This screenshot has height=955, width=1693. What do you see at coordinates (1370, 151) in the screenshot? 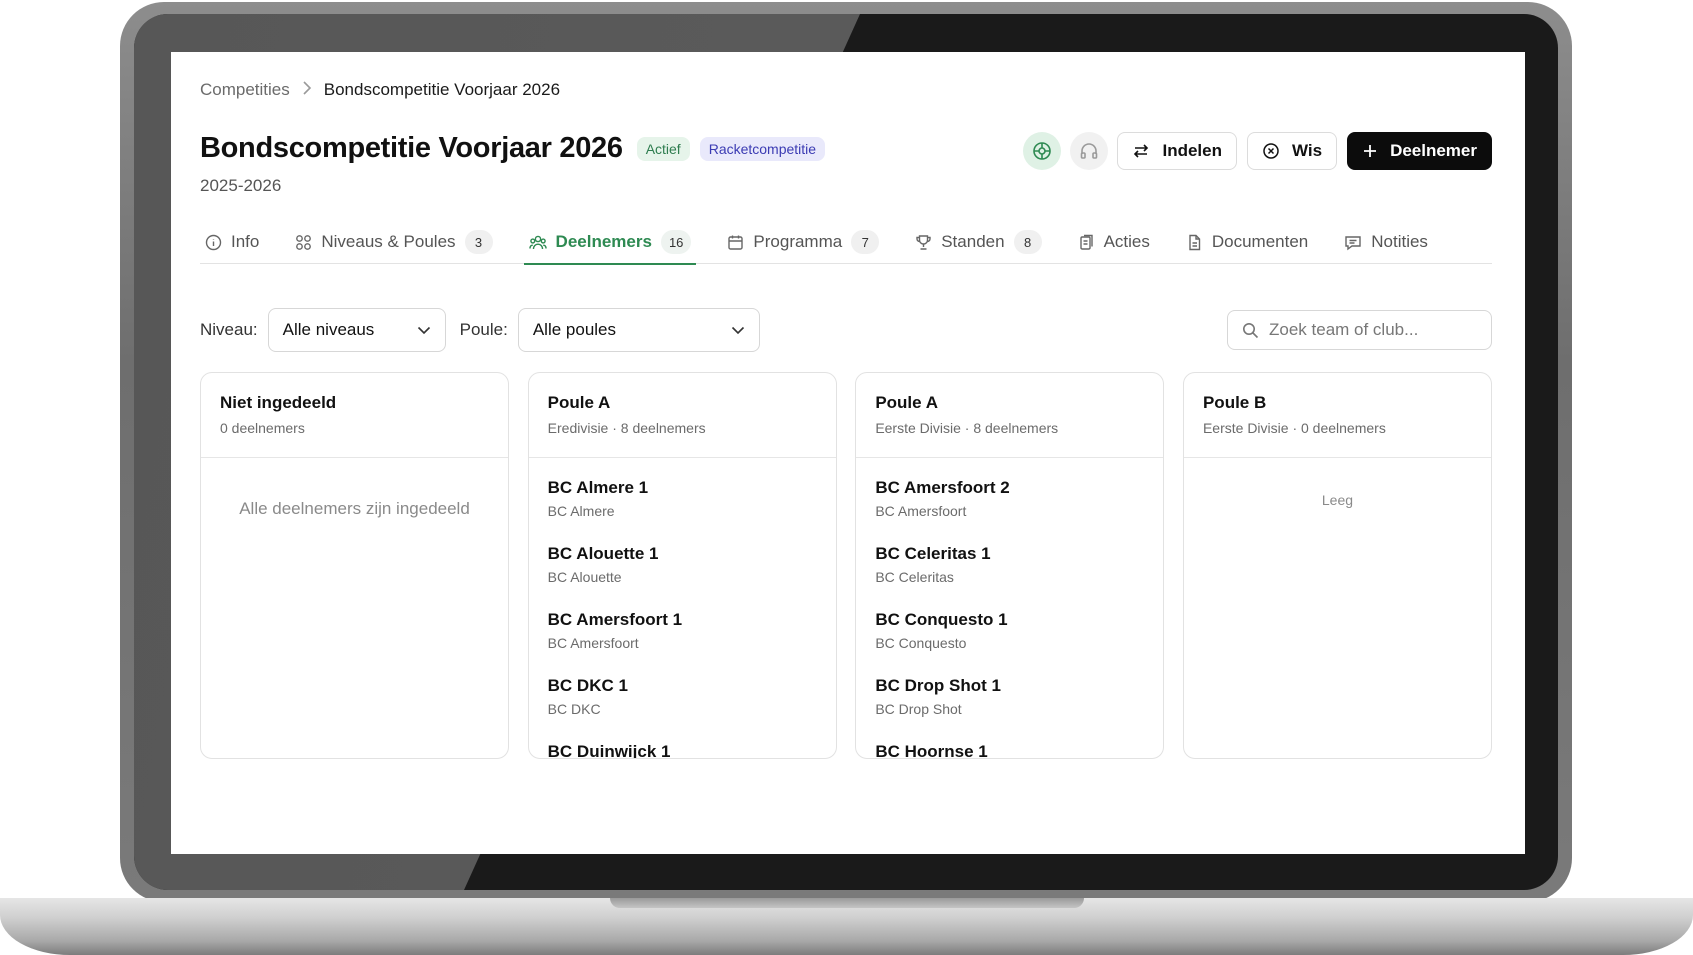
I see `plus-icon` at bounding box center [1370, 151].